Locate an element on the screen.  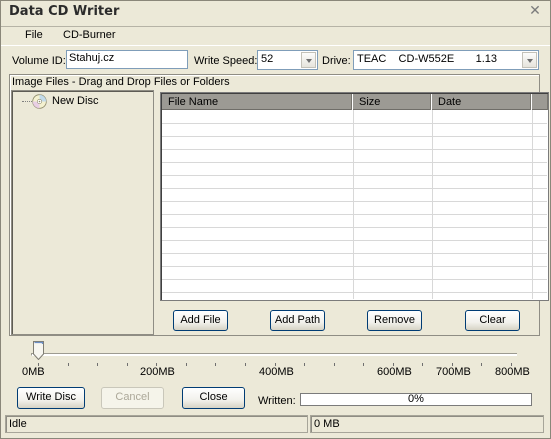
column-file-name: File Name is located at coordinates (257, 102).